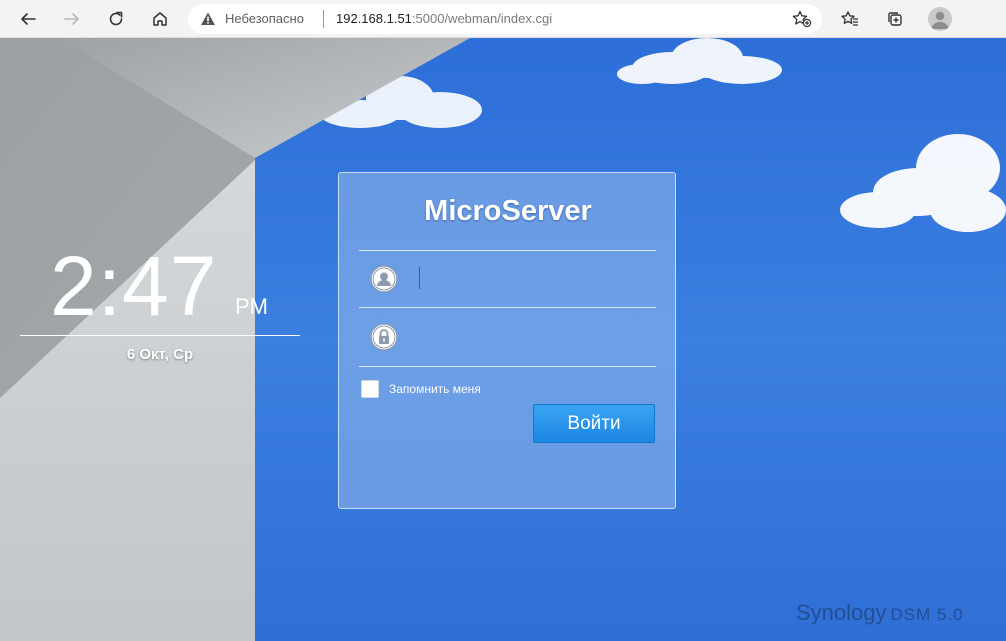 This screenshot has height=641, width=1006. Describe the element at coordinates (940, 19) in the screenshot. I see `profile-icon` at that location.